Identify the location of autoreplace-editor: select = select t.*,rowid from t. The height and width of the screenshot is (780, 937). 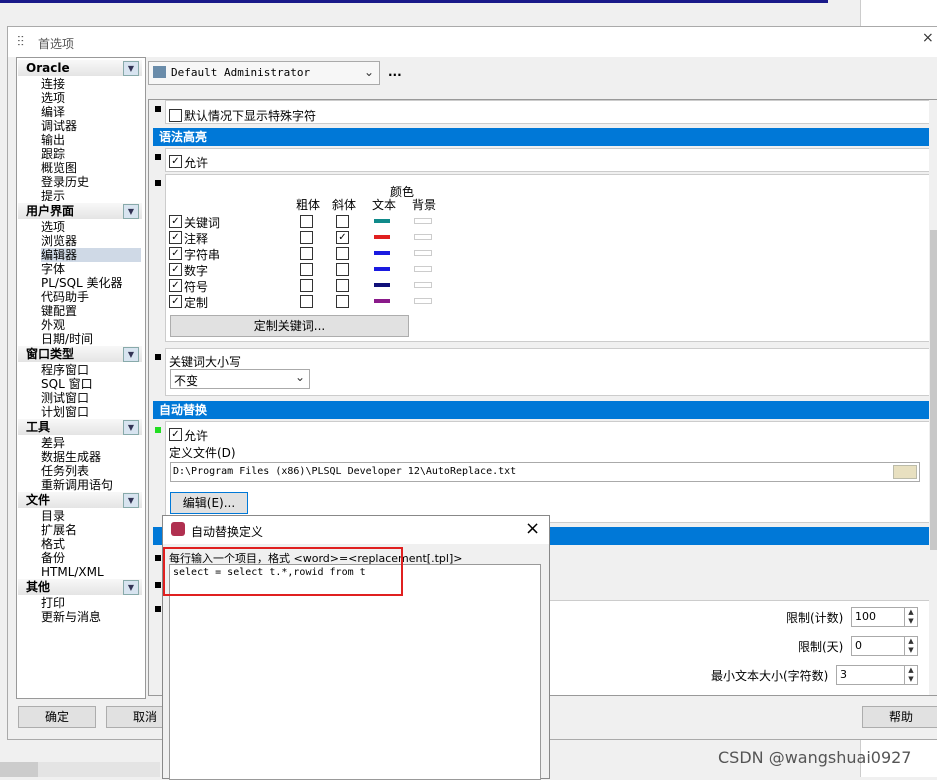
(355, 672).